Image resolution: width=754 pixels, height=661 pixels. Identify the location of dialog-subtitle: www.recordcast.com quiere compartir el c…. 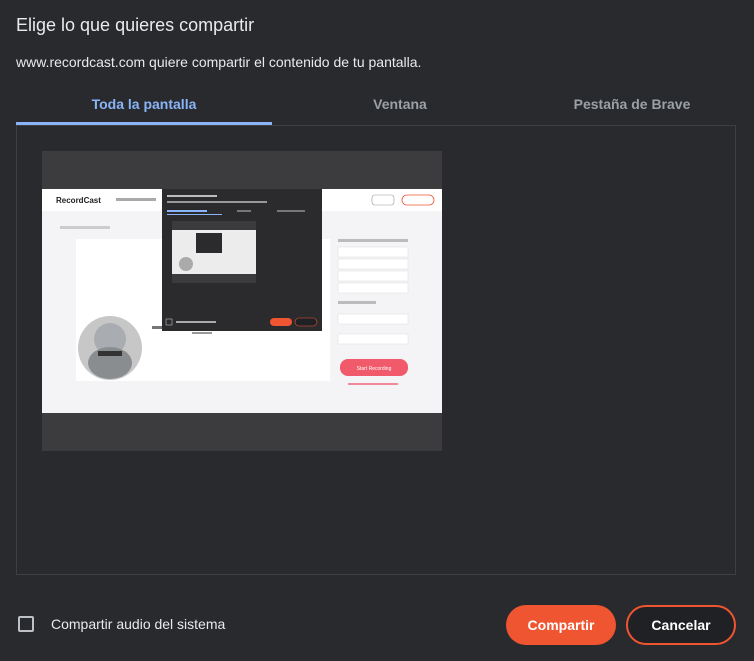
(219, 62).